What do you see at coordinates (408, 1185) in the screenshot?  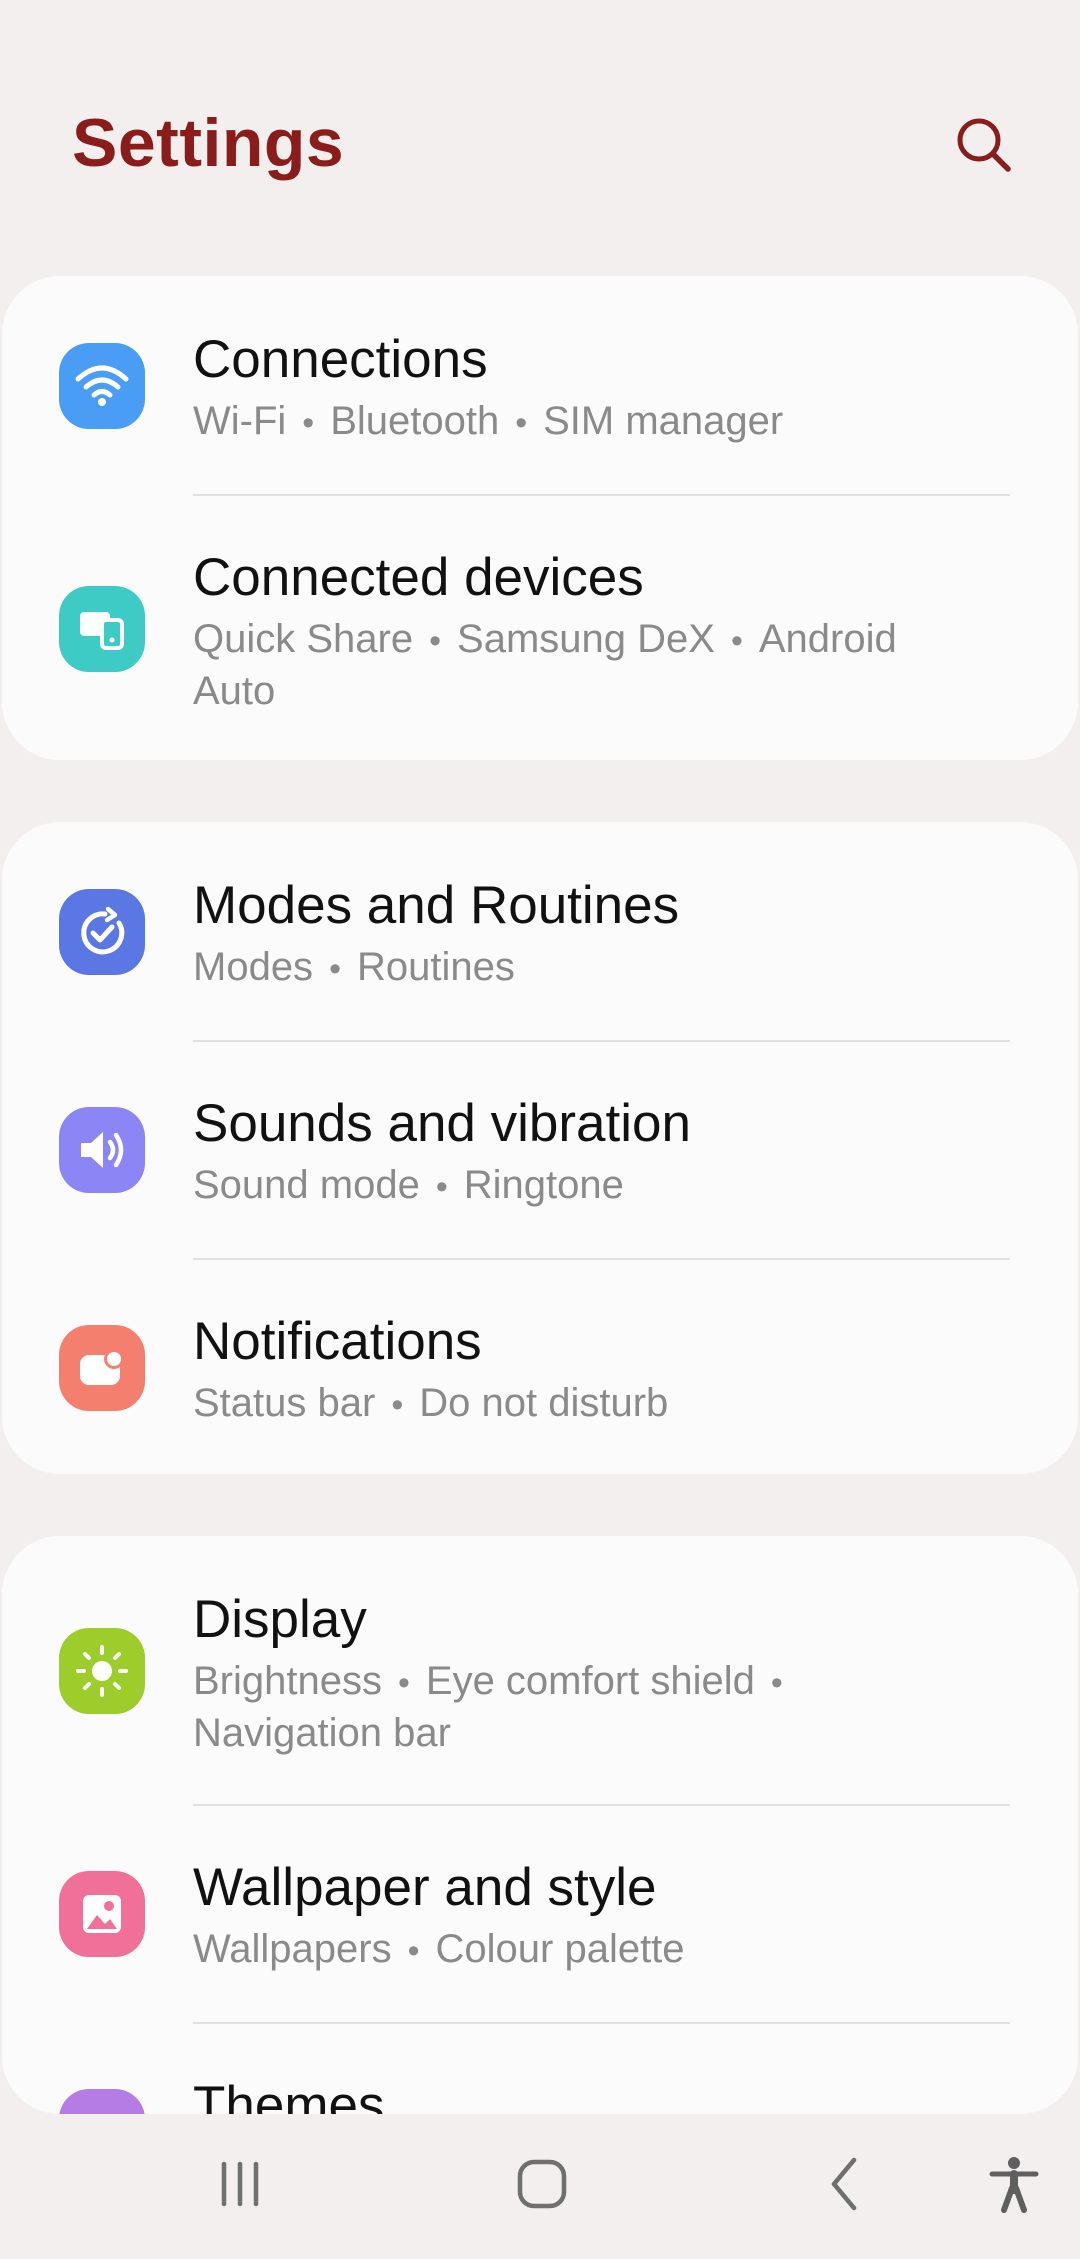 I see `settings-item-subtitle: Sound mode • Ringtone` at bounding box center [408, 1185].